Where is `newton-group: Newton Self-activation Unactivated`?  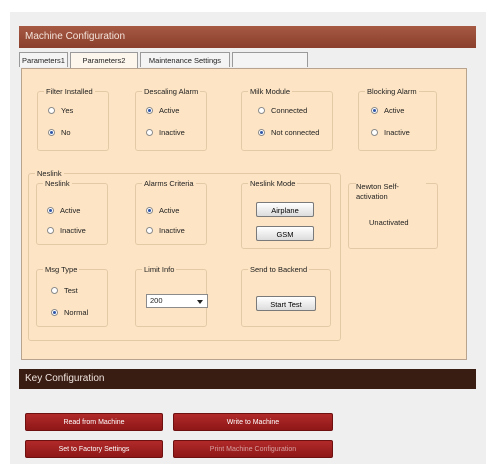 newton-group: Newton Self-activation Unactivated is located at coordinates (393, 215).